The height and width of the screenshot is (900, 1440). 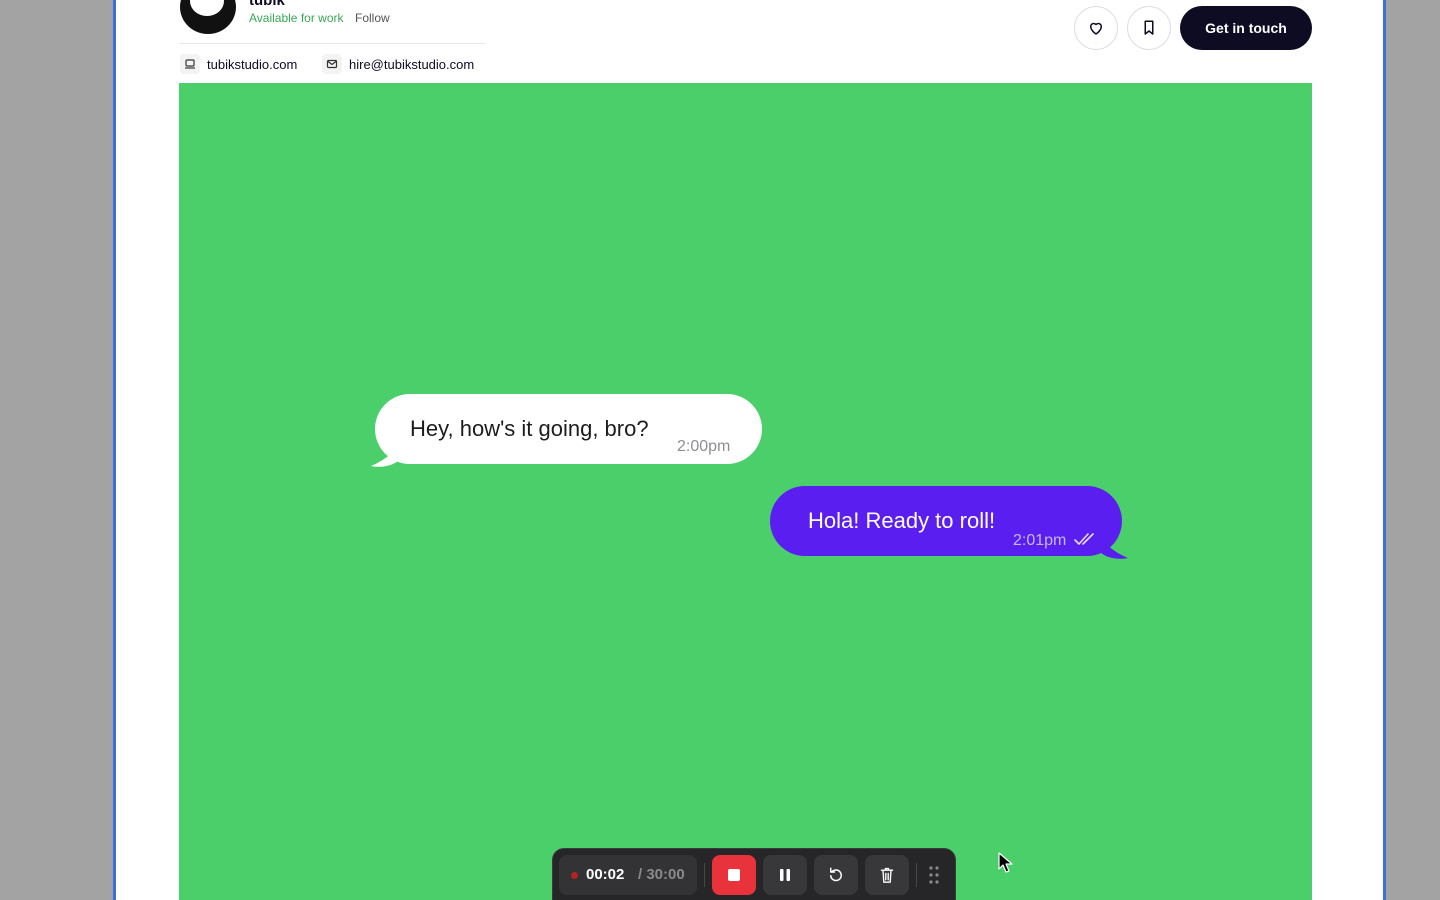 I want to click on pause-icon, so click(x=785, y=875).